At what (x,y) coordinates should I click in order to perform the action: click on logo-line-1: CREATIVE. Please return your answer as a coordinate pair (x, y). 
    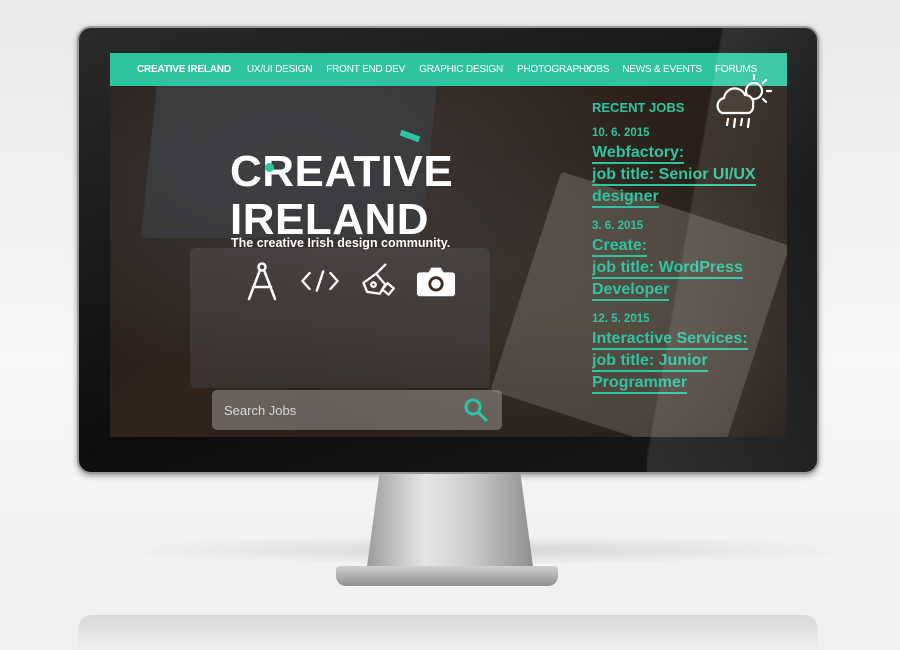
    Looking at the image, I should click on (342, 171).